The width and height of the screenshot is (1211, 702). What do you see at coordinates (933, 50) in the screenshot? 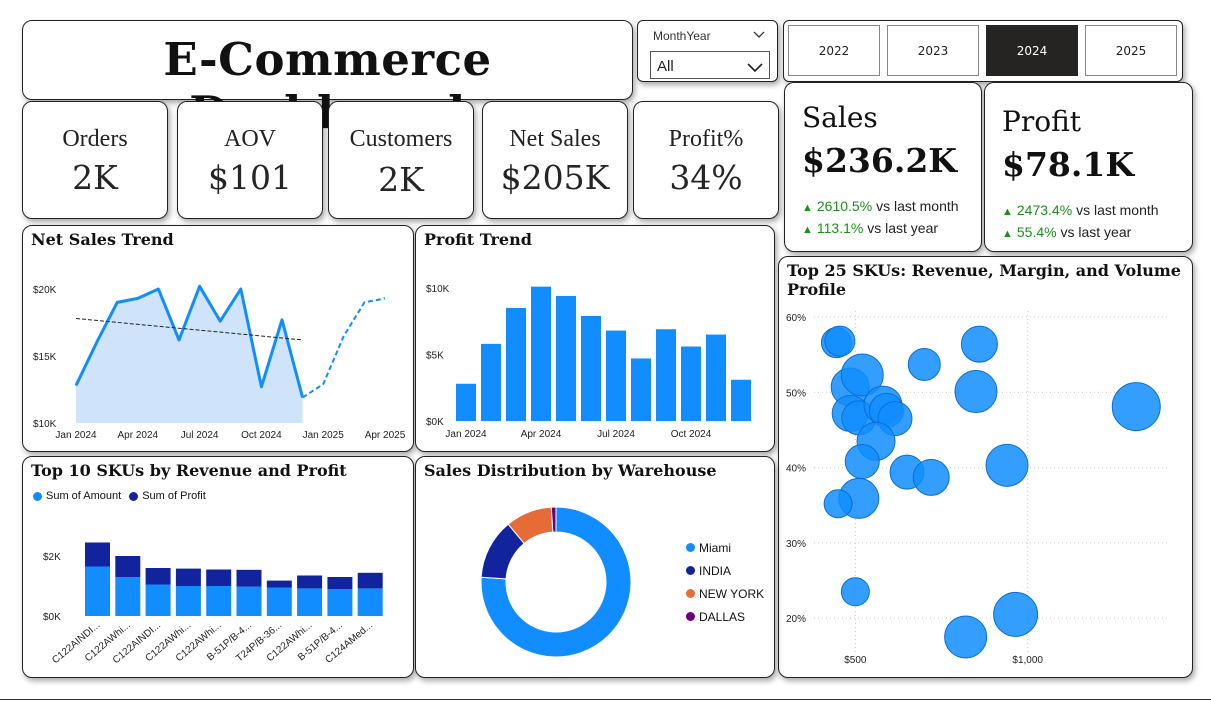
I see `year-button-2023: 2023` at bounding box center [933, 50].